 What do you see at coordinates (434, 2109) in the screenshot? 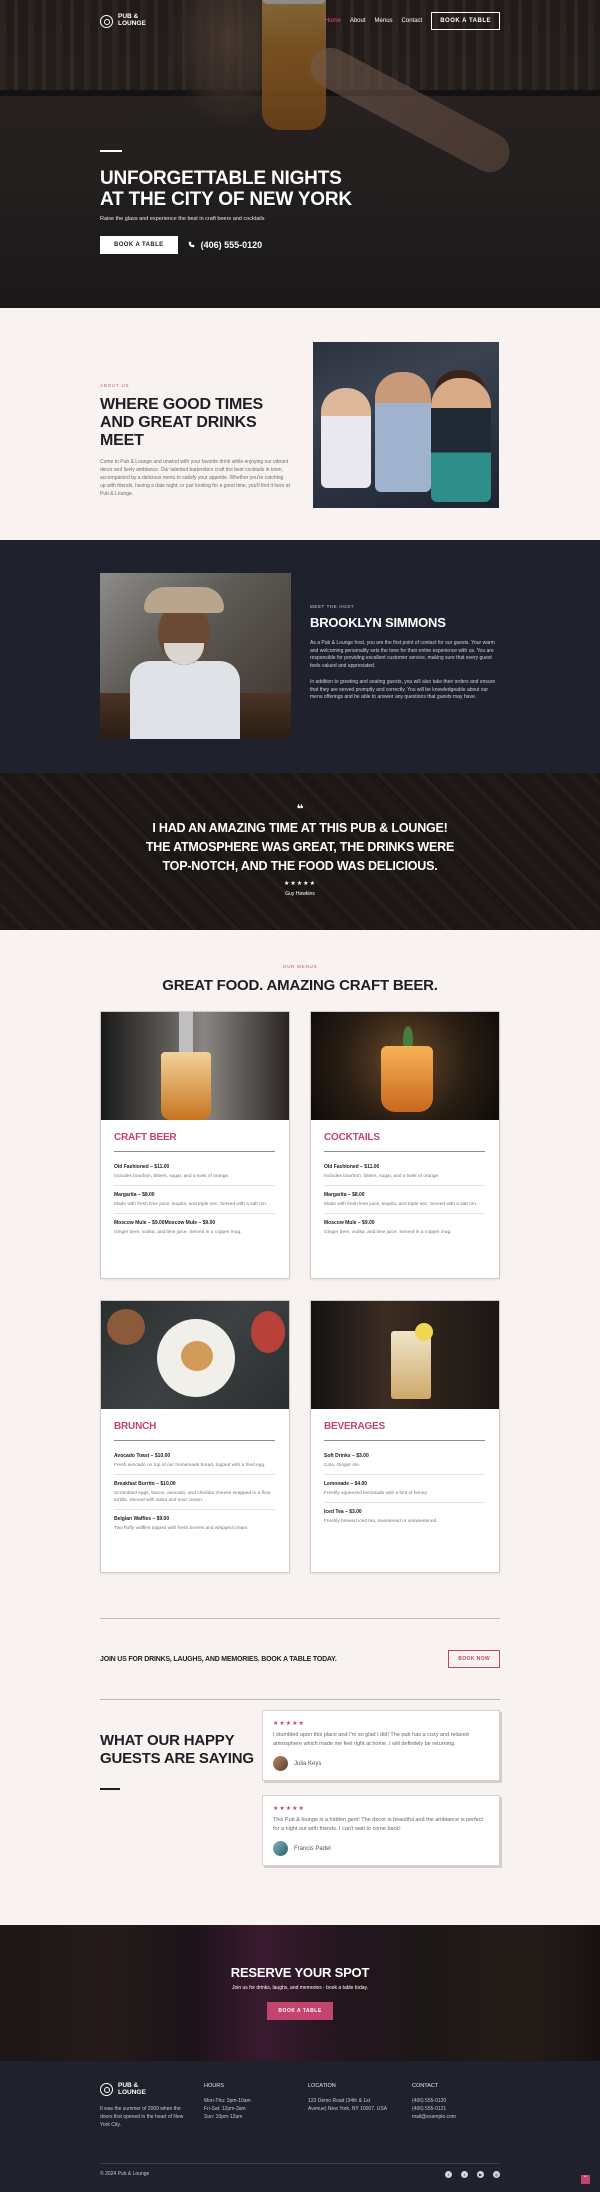
I see `footer-phone-link: (406) 555-0121` at bounding box center [434, 2109].